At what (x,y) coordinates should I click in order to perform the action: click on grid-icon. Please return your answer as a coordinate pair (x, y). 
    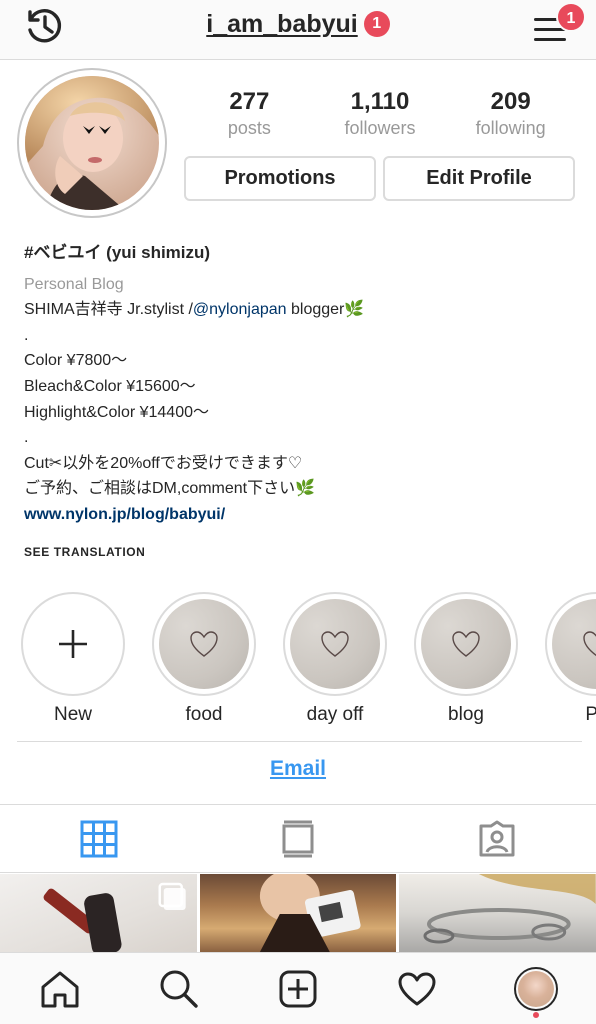
    Looking at the image, I should click on (99, 839).